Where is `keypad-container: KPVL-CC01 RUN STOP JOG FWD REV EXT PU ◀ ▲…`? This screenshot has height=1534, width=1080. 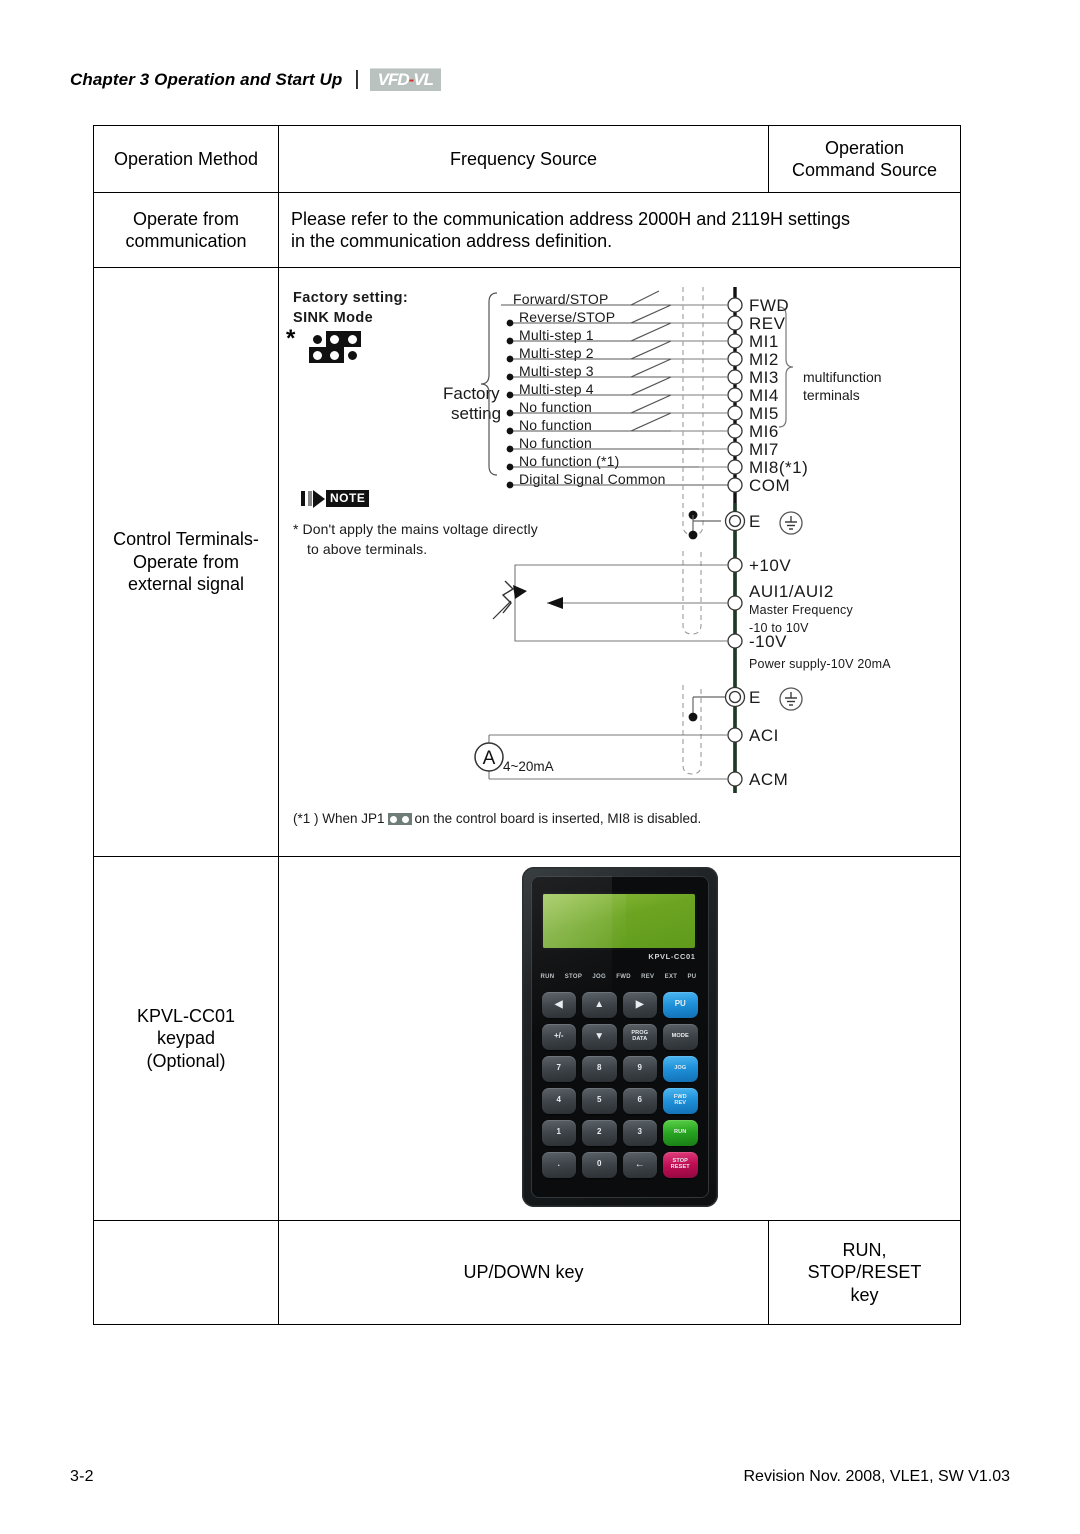
keypad-container: KPVL-CC01 RUN STOP JOG FWD REV EXT PU ◀ ▲… is located at coordinates (619, 1039).